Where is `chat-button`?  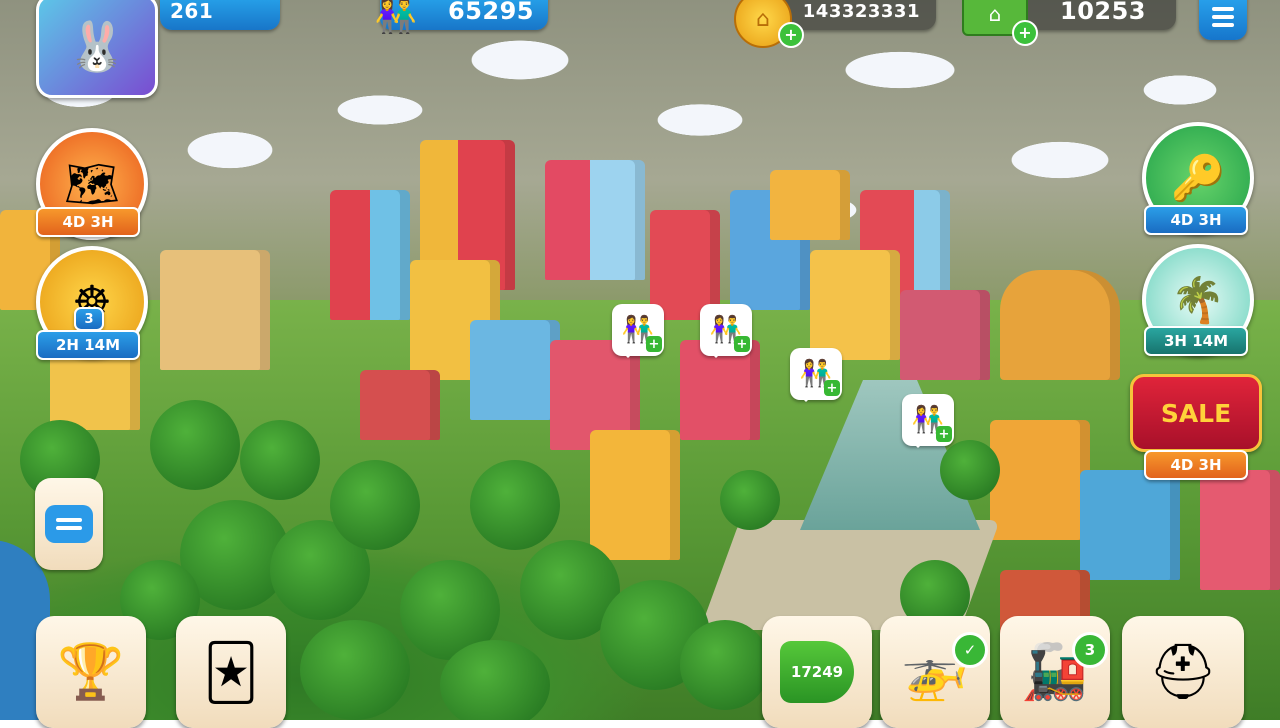
chat-button is located at coordinates (69, 524).